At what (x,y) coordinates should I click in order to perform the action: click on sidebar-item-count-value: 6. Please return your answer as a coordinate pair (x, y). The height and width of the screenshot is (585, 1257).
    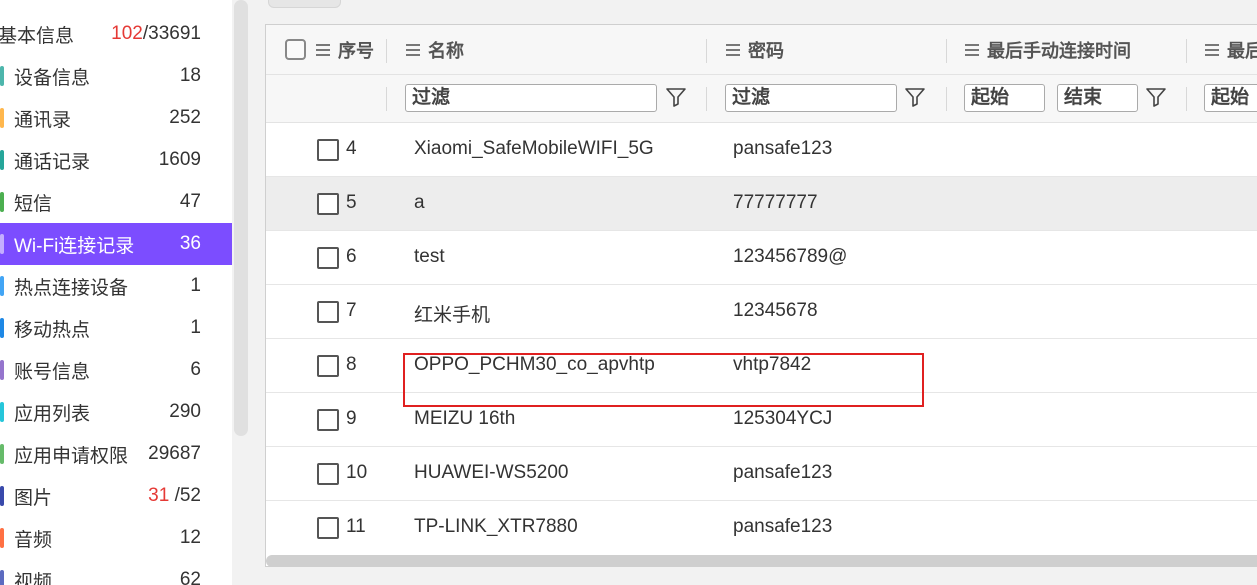
    Looking at the image, I should click on (195, 369).